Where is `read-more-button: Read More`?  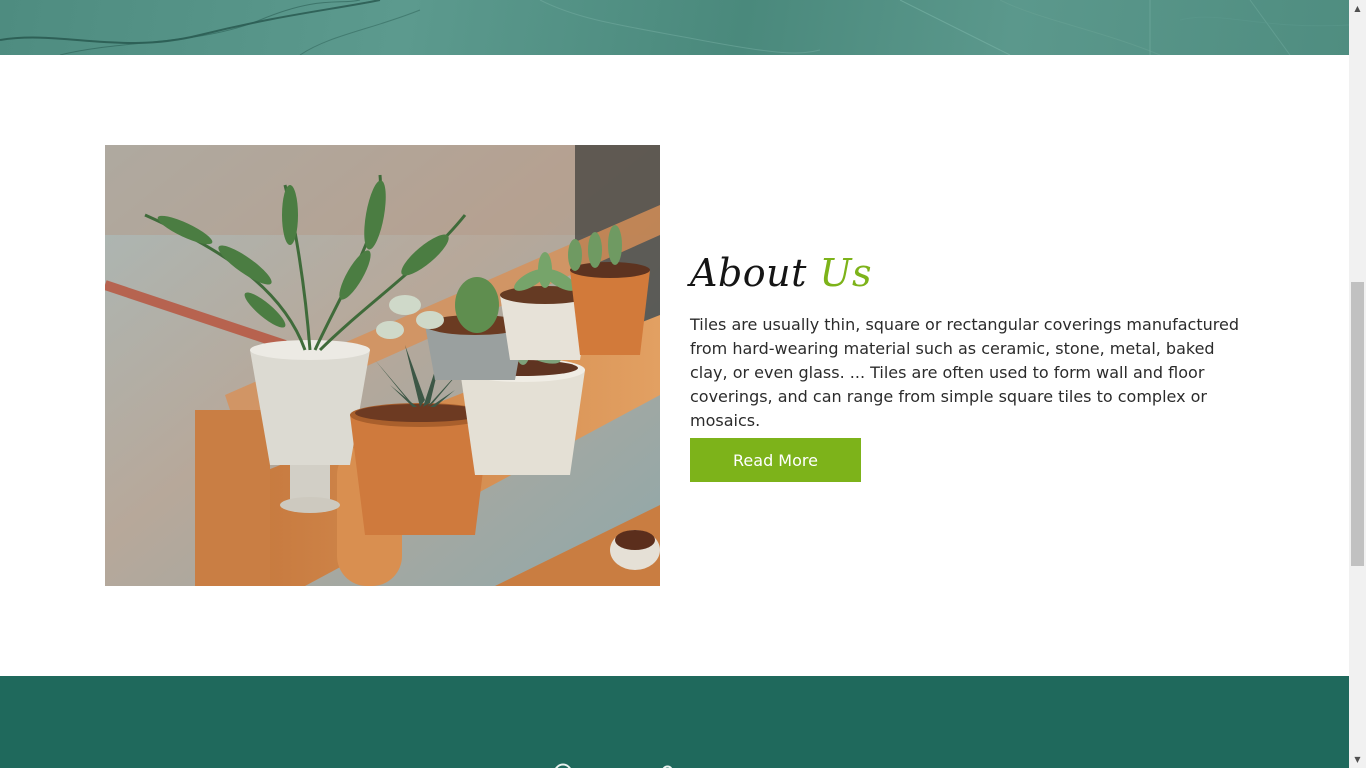 read-more-button: Read More is located at coordinates (775, 460).